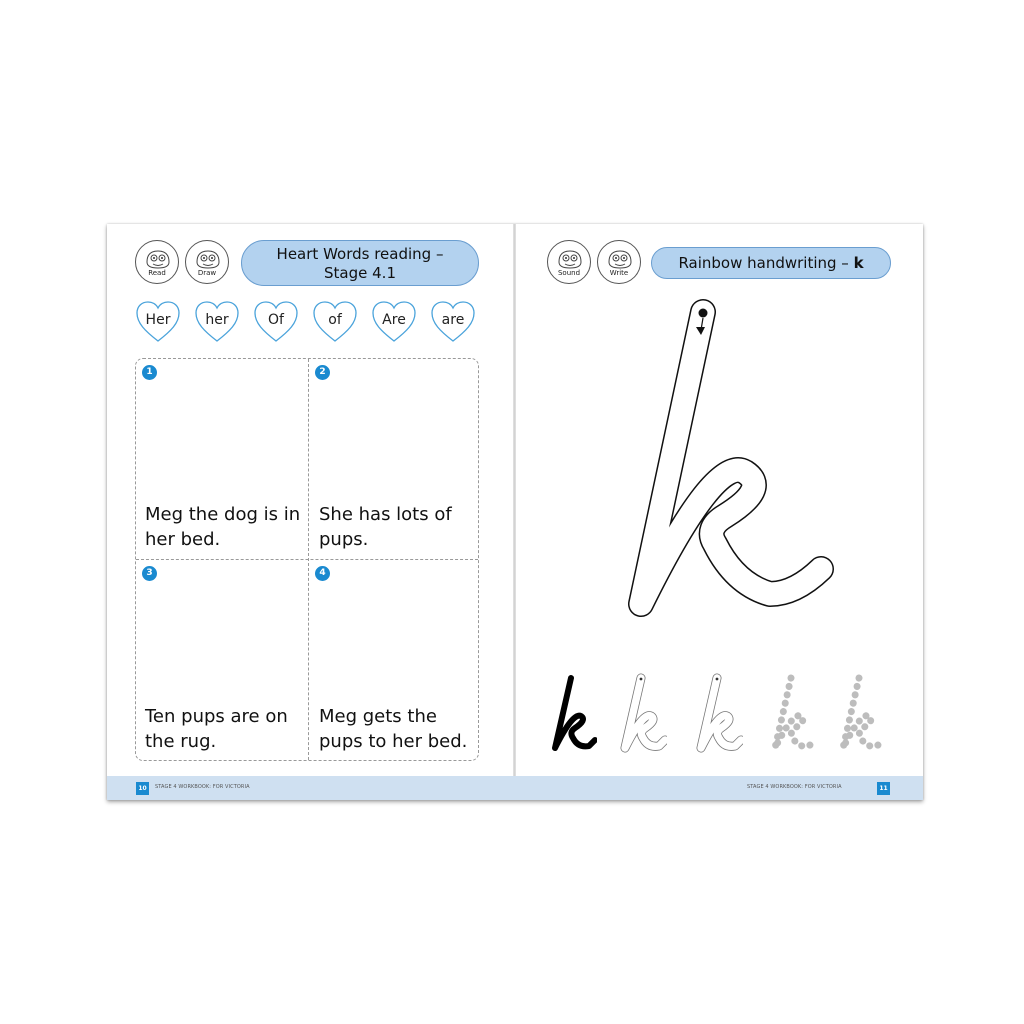  I want to click on panel-number: 3, so click(149, 573).